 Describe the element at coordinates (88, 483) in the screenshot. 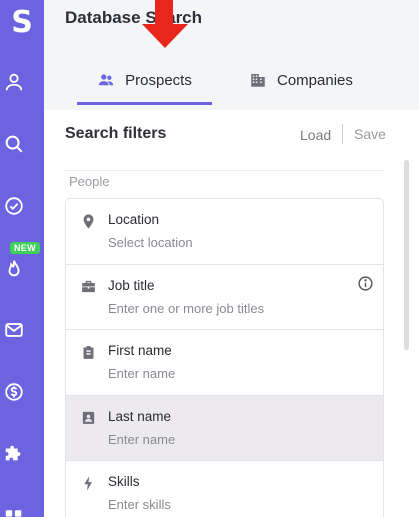

I see `bolt-icon` at that location.